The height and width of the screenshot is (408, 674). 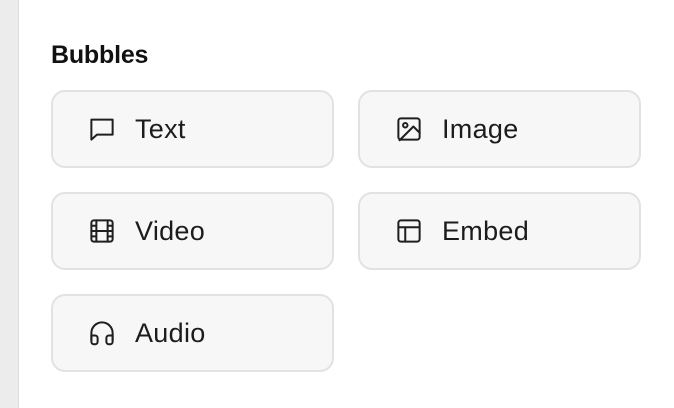 I want to click on bubble-block-audio: Audio, so click(x=192, y=333).